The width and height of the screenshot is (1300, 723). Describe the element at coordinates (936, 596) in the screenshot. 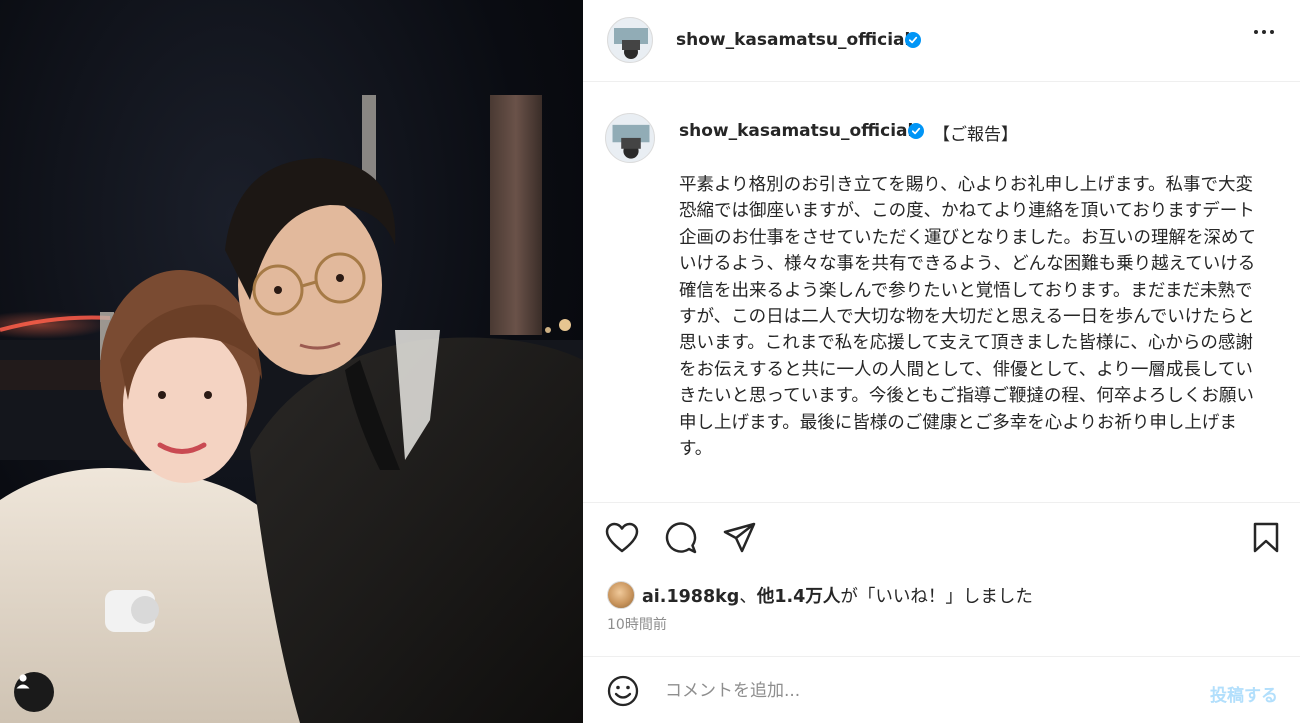

I see `likes-suffix: が「いいね！」しました` at that location.